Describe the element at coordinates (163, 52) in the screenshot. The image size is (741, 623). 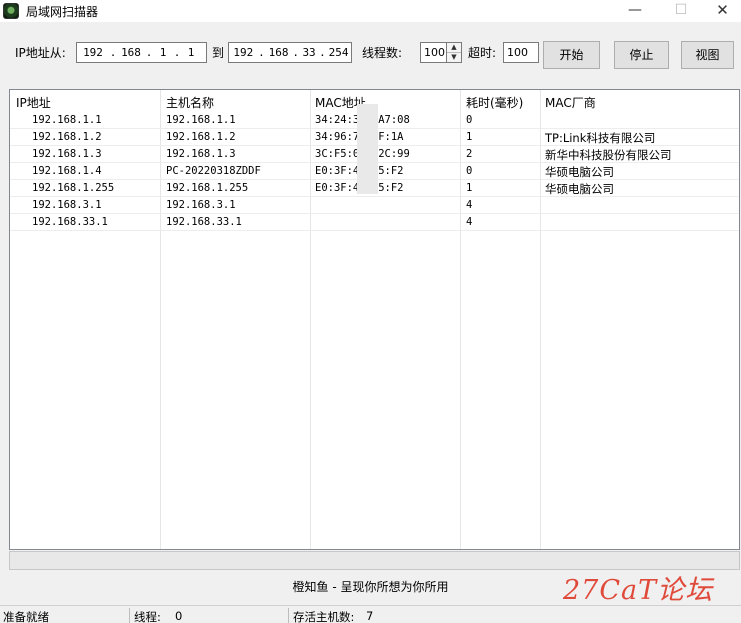
I see `ip-from-octet-3: 1` at that location.